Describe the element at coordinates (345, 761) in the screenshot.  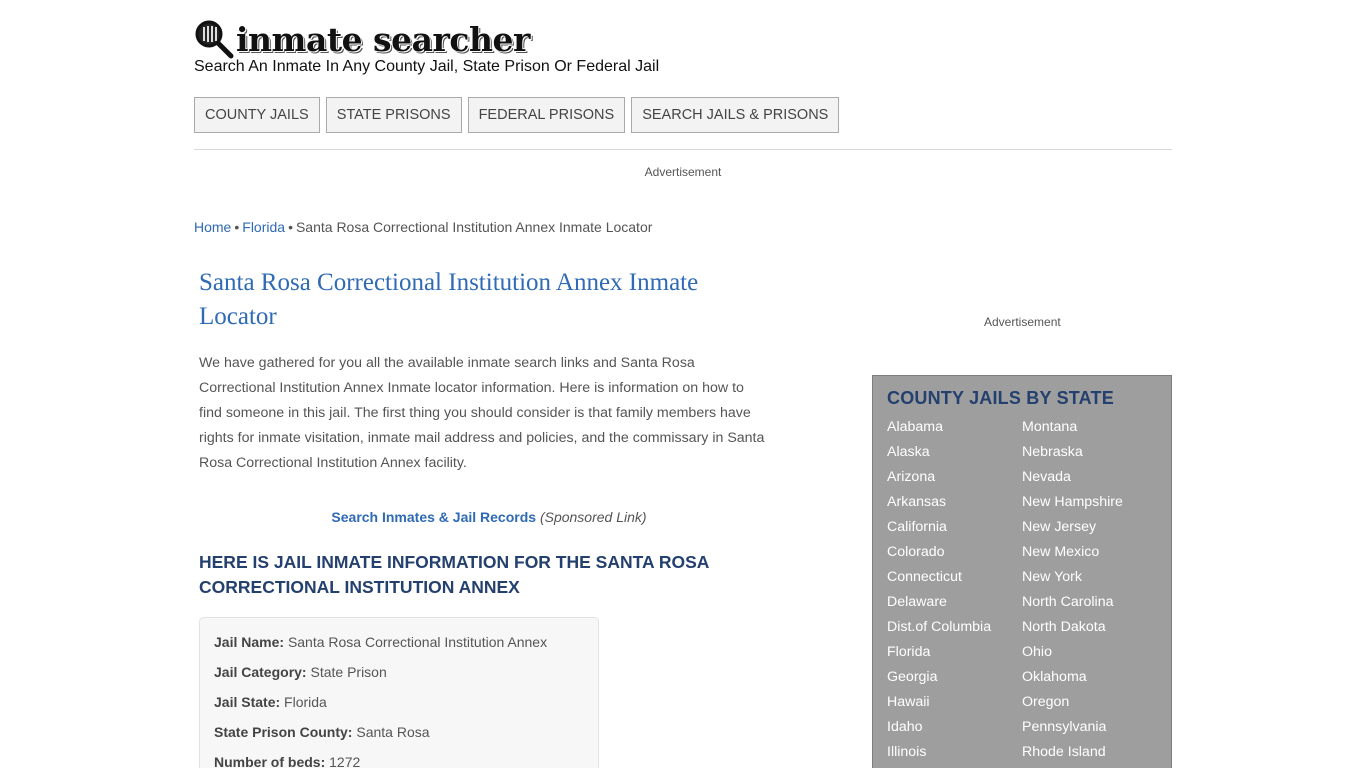
I see `info-value: 1272` at that location.